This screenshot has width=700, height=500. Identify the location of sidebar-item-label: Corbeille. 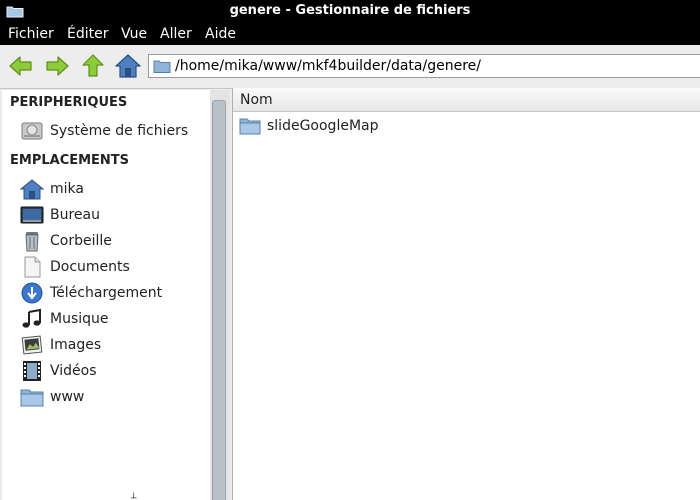
(81, 241).